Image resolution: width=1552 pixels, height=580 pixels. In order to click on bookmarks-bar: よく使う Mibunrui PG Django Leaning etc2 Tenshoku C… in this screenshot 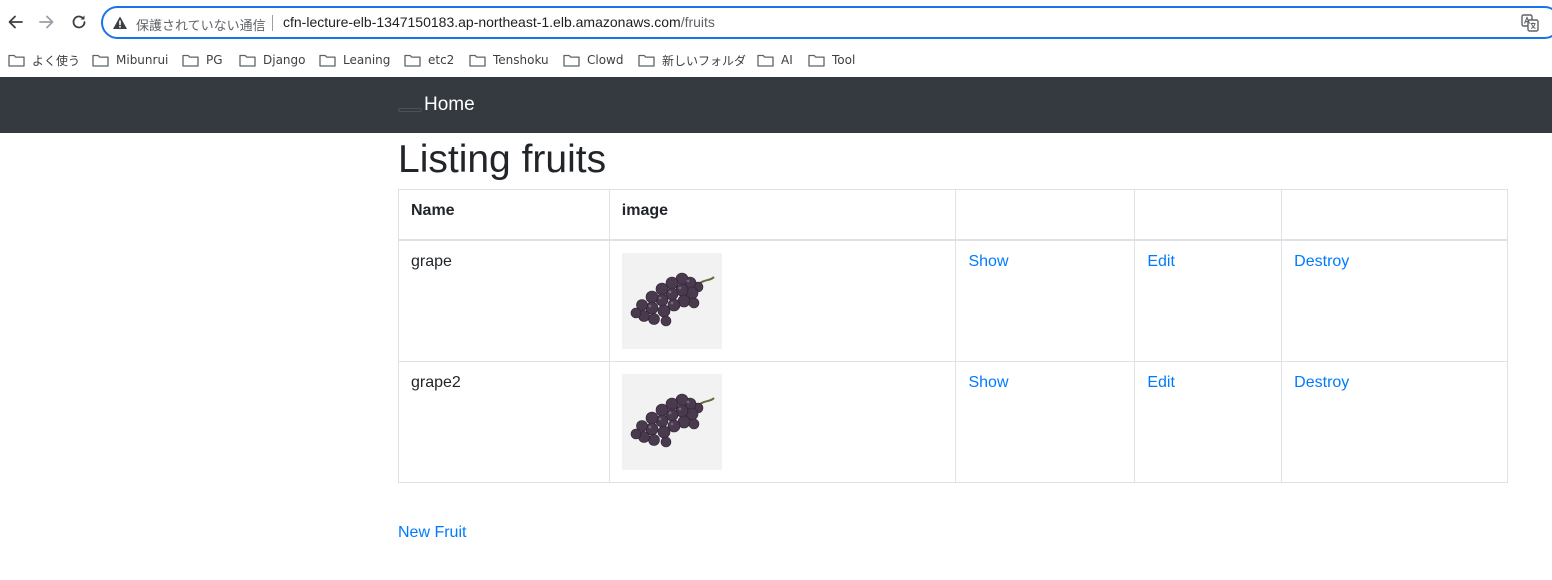, I will do `click(776, 60)`.